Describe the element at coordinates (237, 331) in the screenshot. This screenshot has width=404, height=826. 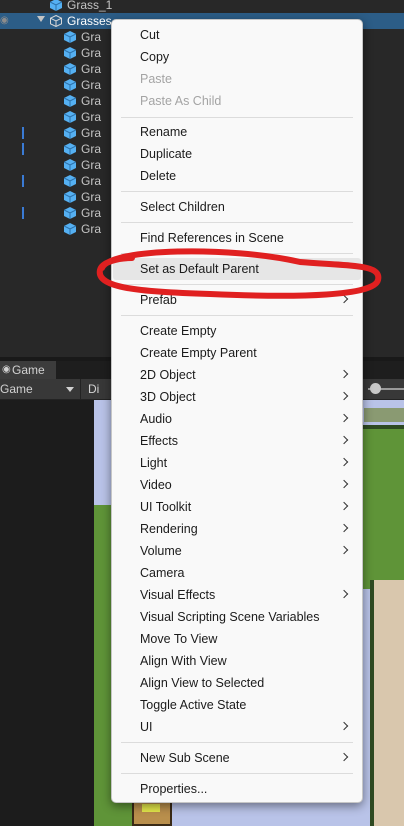
I see `menu-item-create-empty: Create Empty` at that location.